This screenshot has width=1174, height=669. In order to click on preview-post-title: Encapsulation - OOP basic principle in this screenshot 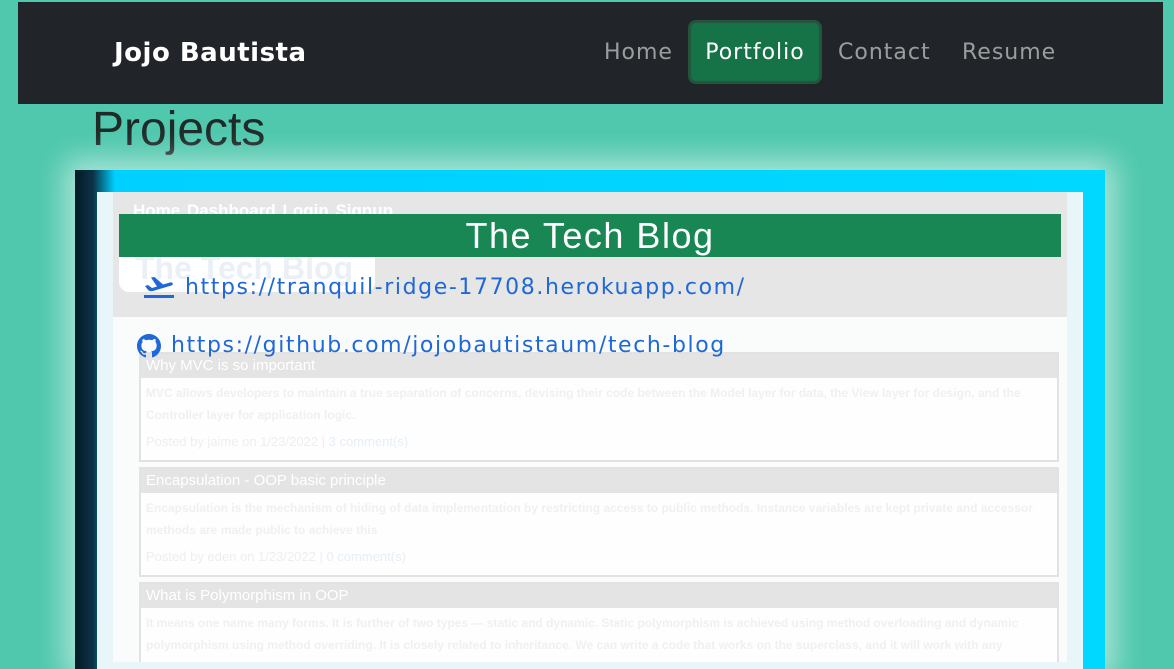, I will do `click(599, 481)`.